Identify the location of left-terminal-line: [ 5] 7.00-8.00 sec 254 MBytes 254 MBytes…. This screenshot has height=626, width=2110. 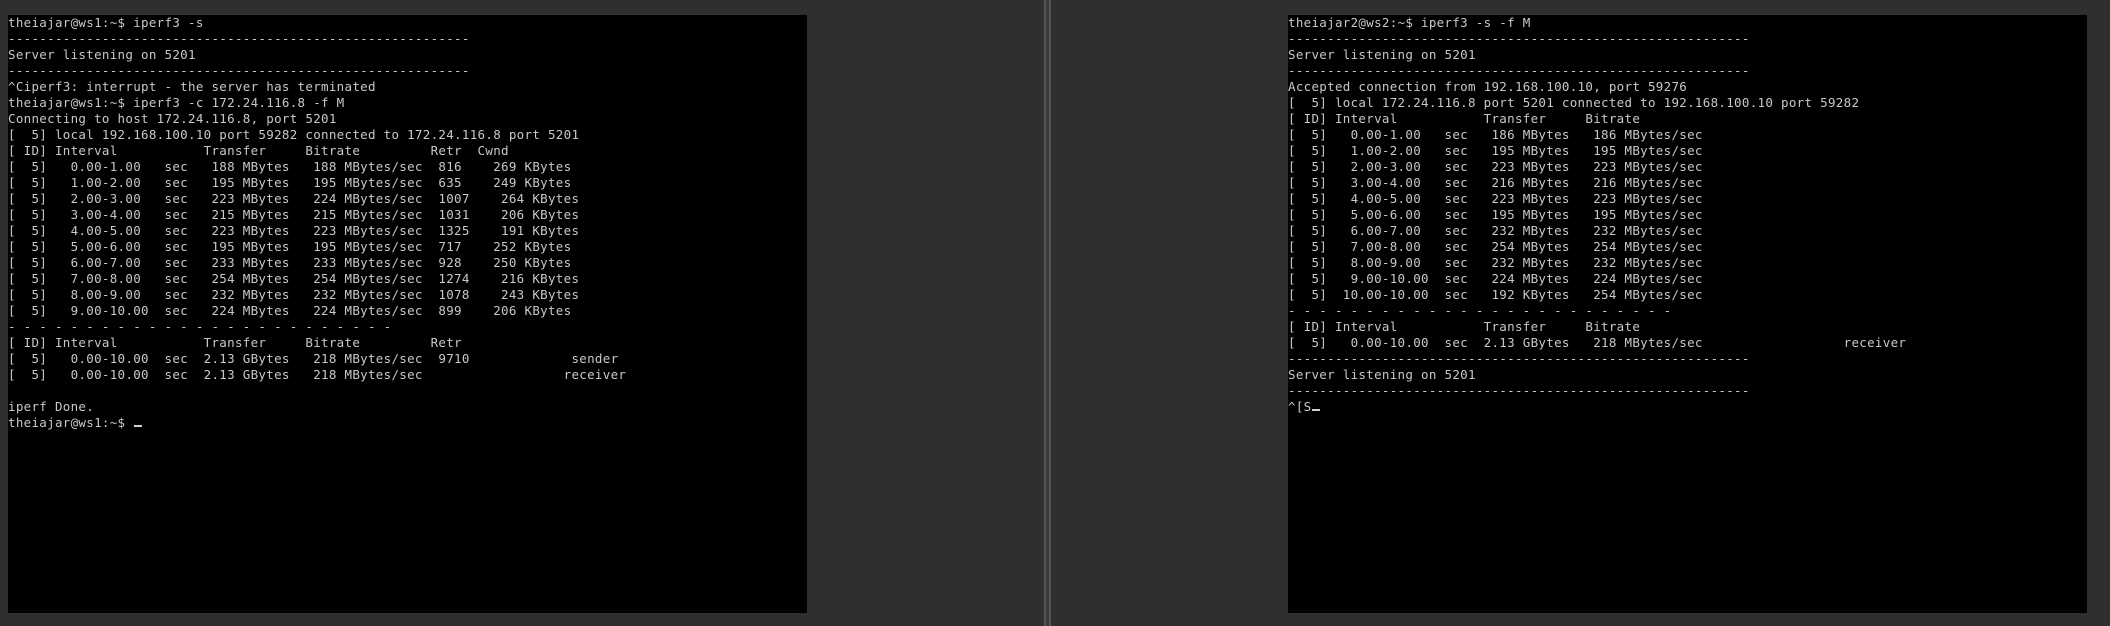
(294, 278).